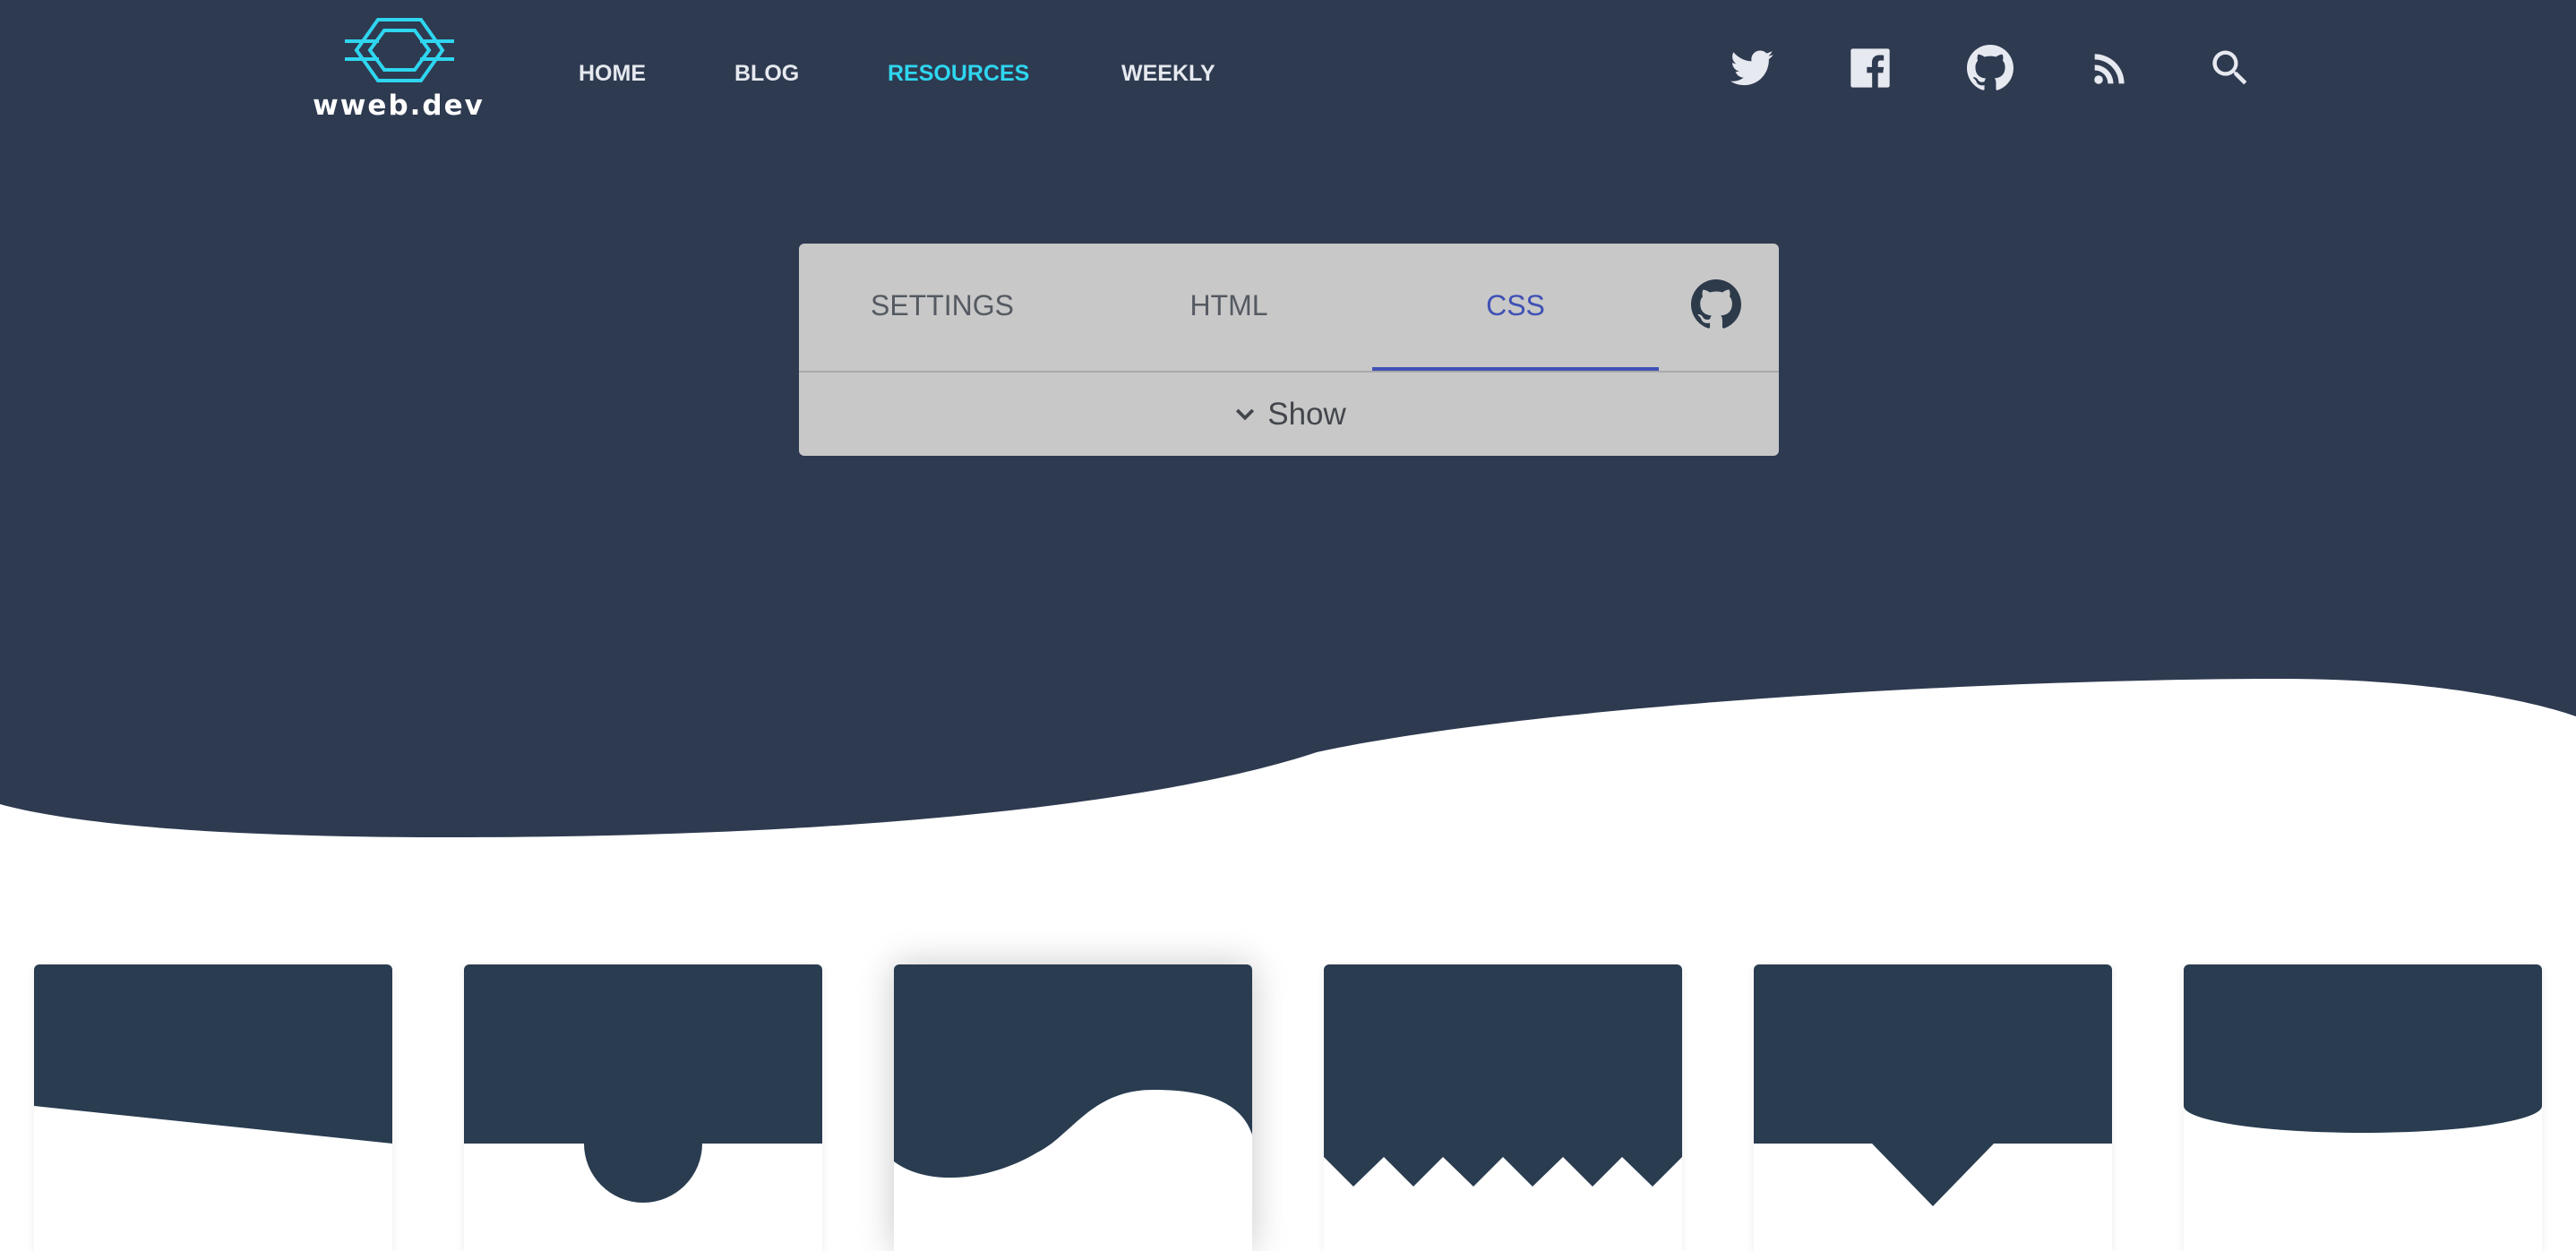  I want to click on nav-blog: BLOG, so click(766, 74).